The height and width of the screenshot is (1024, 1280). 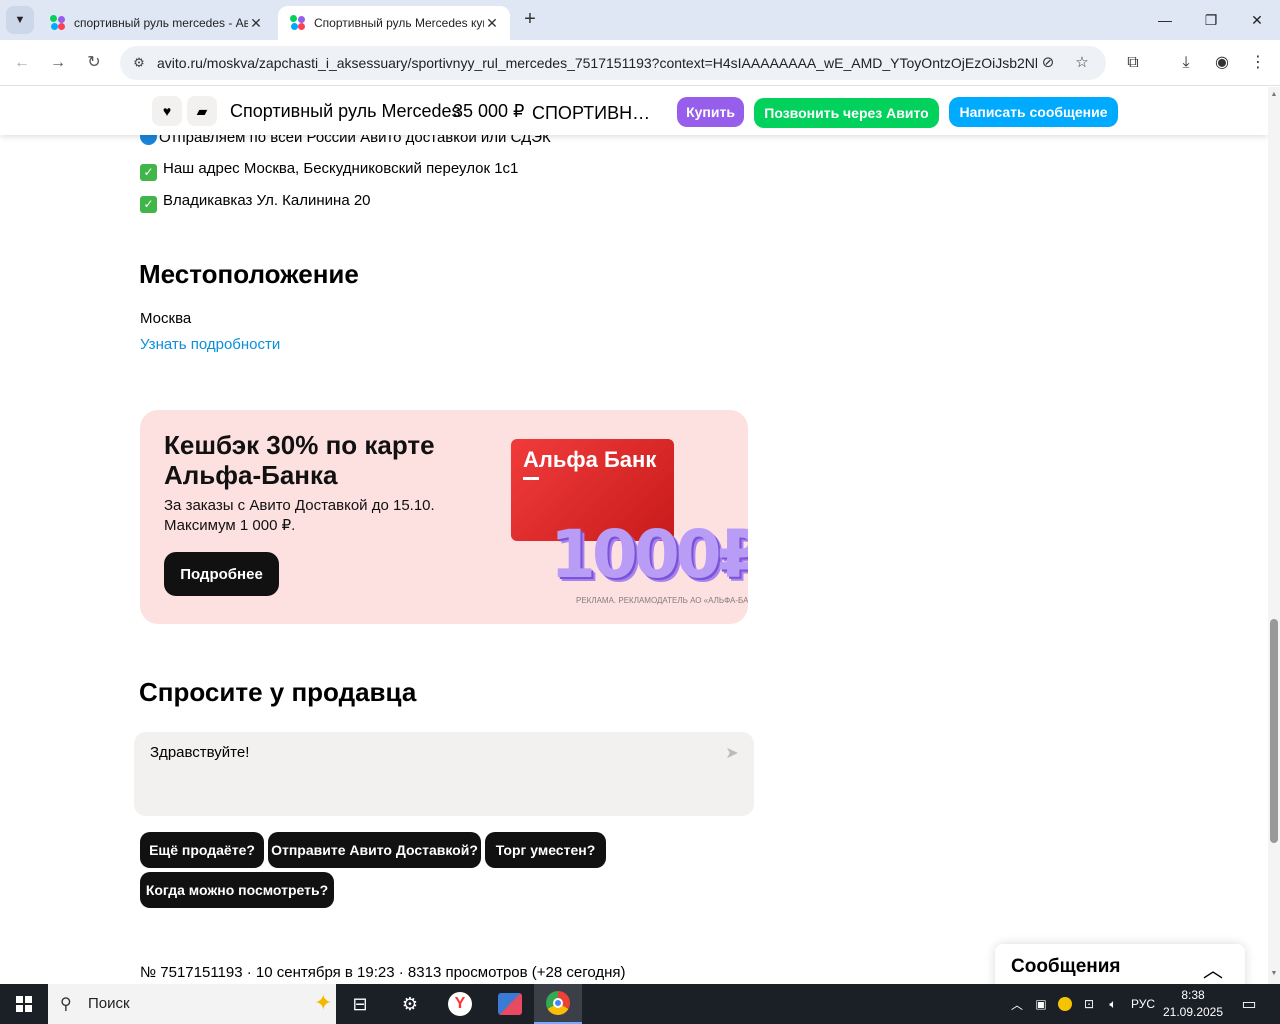 I want to click on notifications-icon: ▭, so click(x=1249, y=1004).